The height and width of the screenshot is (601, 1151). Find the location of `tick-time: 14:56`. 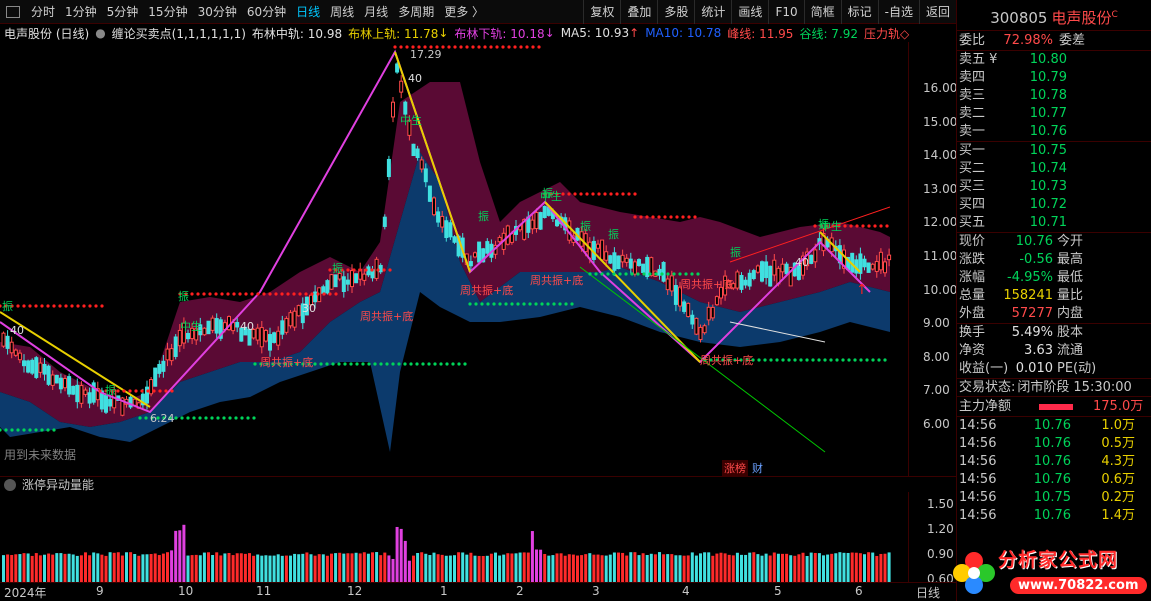

tick-time: 14:56 is located at coordinates (978, 443).